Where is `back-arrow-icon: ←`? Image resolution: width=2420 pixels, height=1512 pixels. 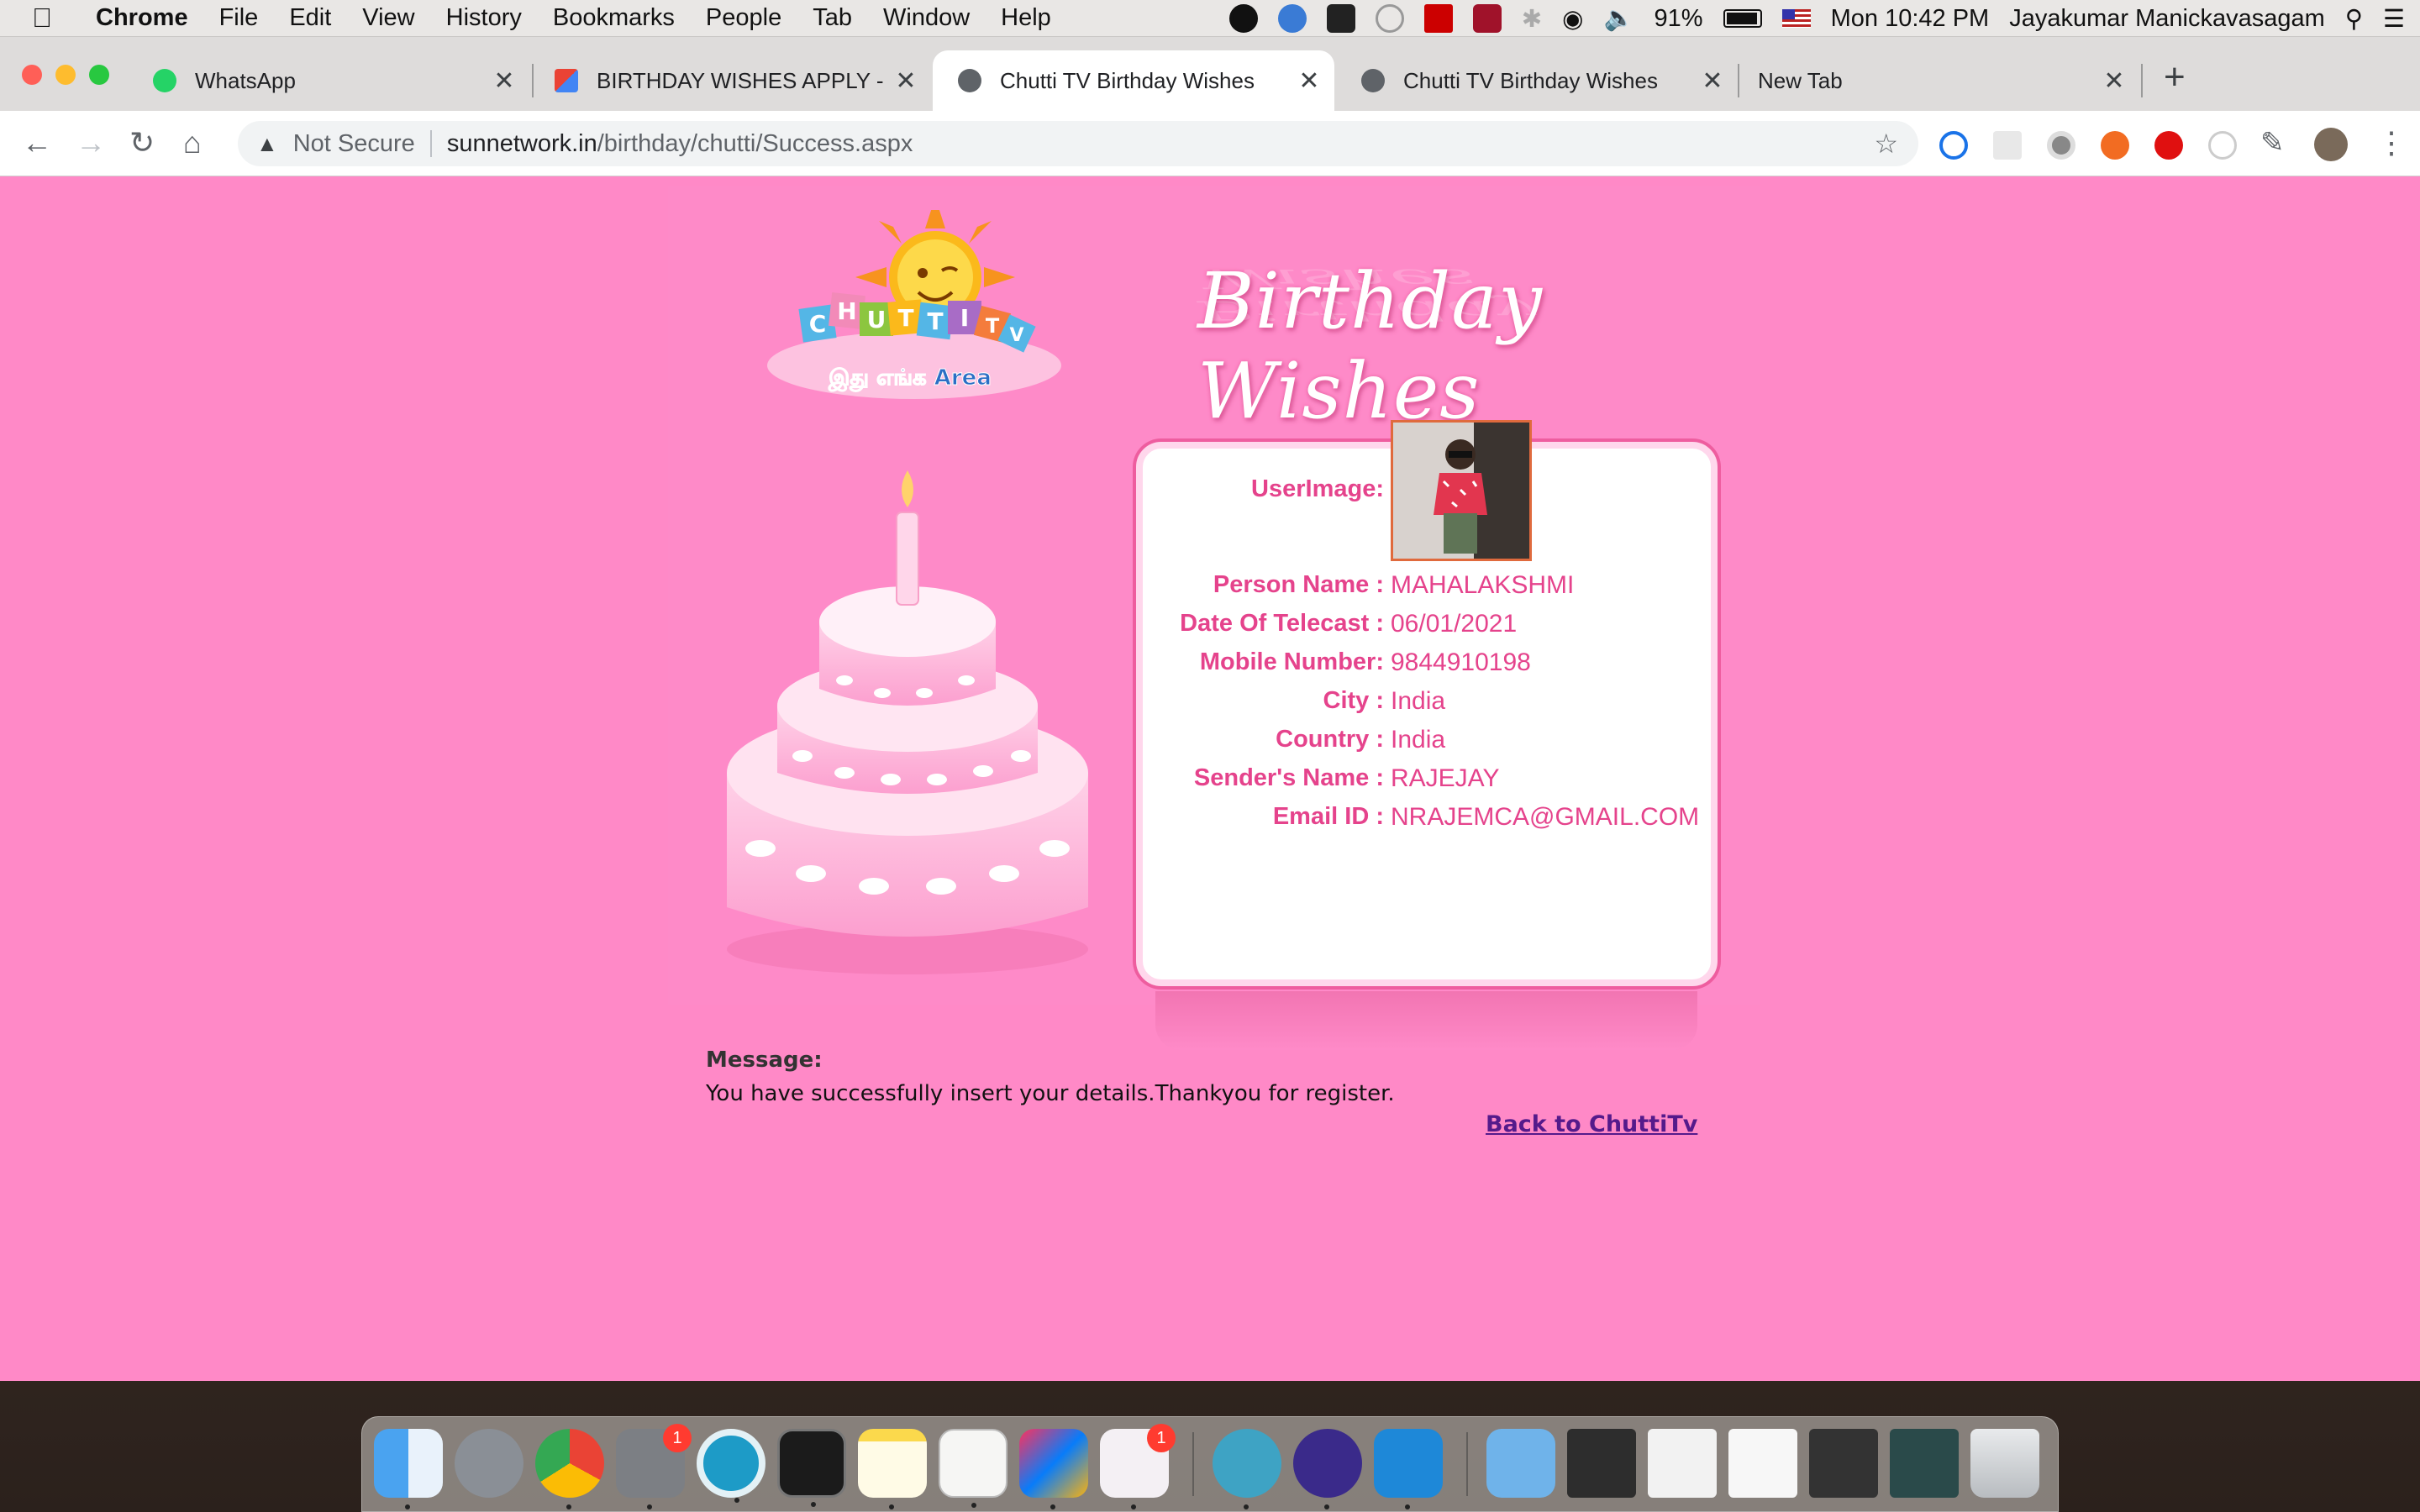 back-arrow-icon: ← is located at coordinates (37, 143).